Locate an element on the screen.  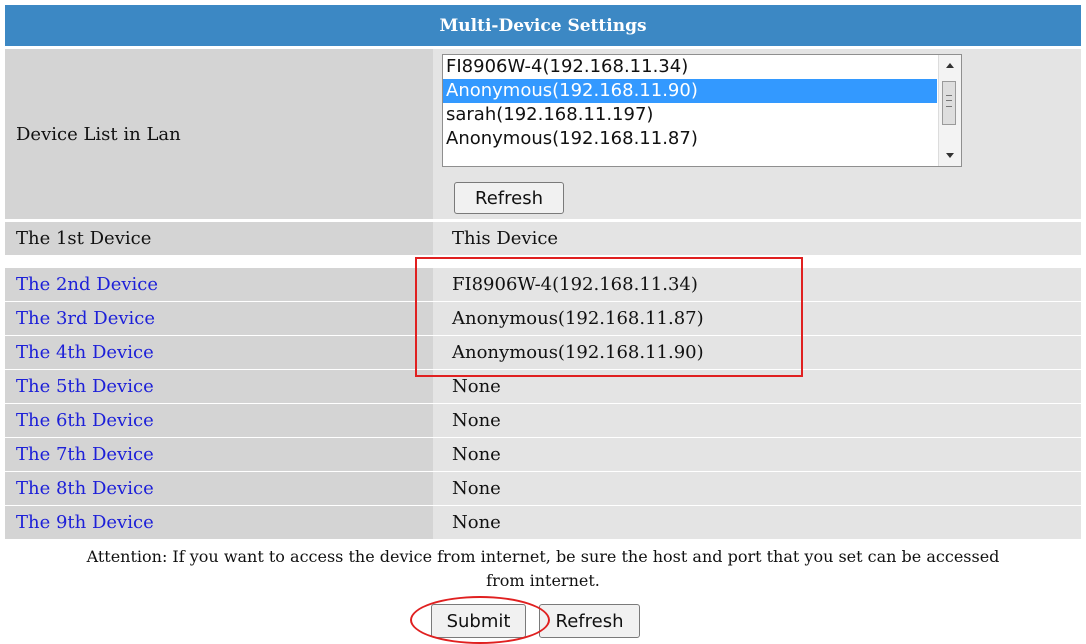
listbox-scrollbar is located at coordinates (949, 110).